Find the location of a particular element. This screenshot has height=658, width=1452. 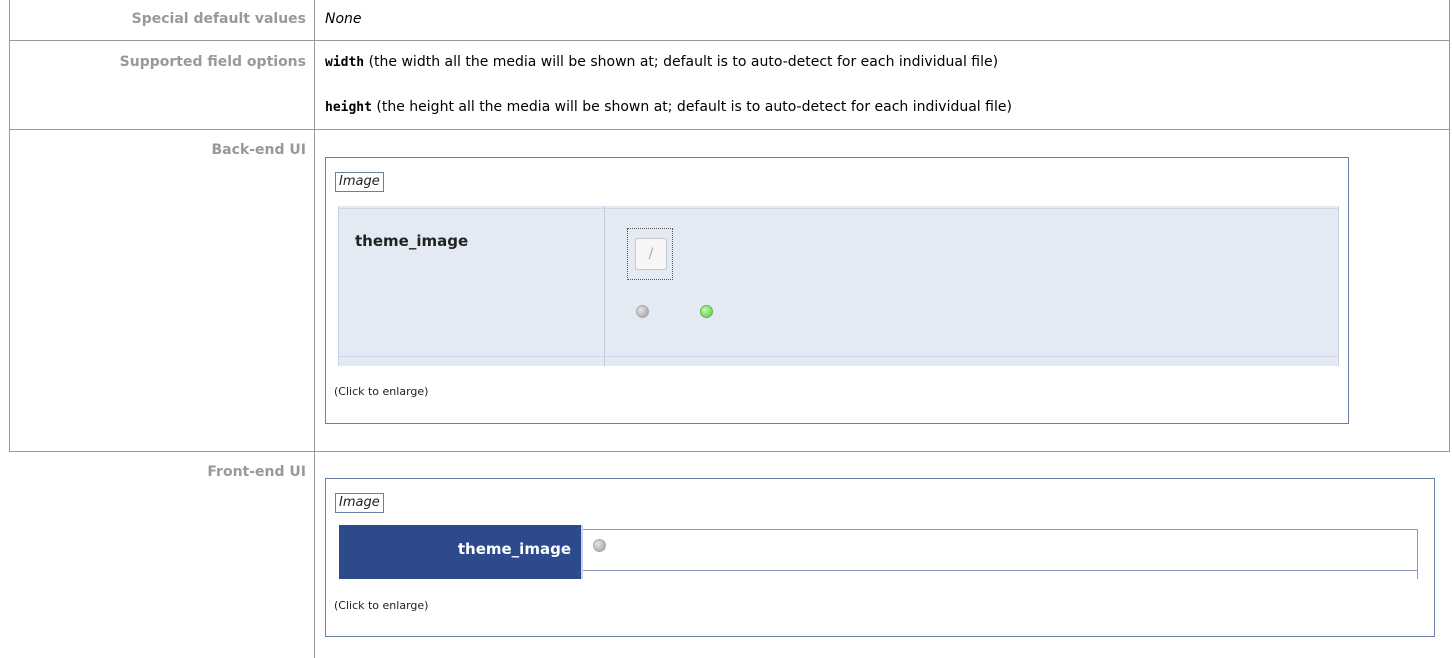

frontend-field-row: theme_image is located at coordinates (879, 552).